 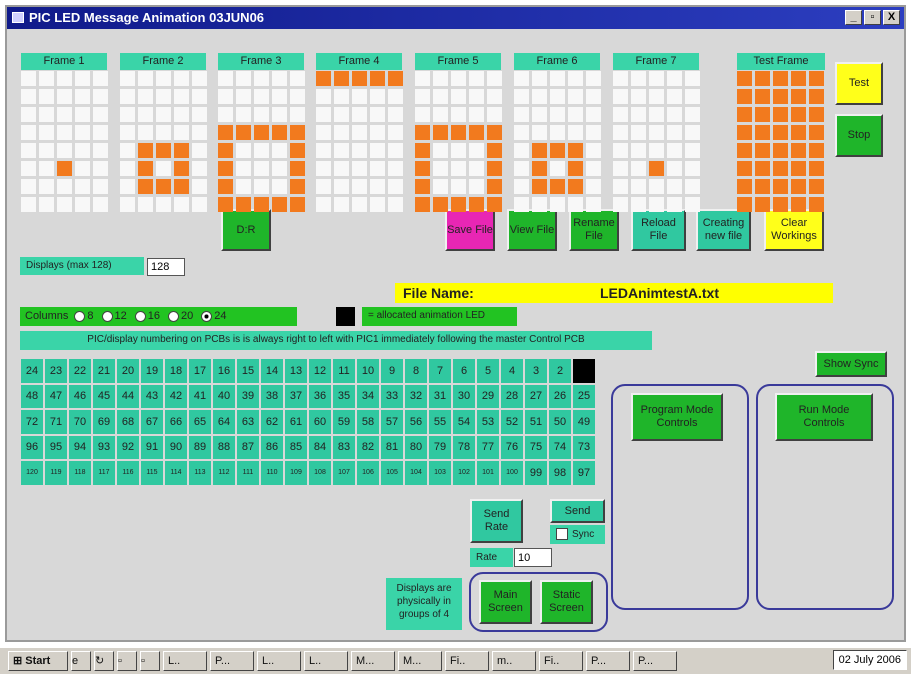 What do you see at coordinates (224, 422) in the screenshot?
I see `display-number-cell: 64` at bounding box center [224, 422].